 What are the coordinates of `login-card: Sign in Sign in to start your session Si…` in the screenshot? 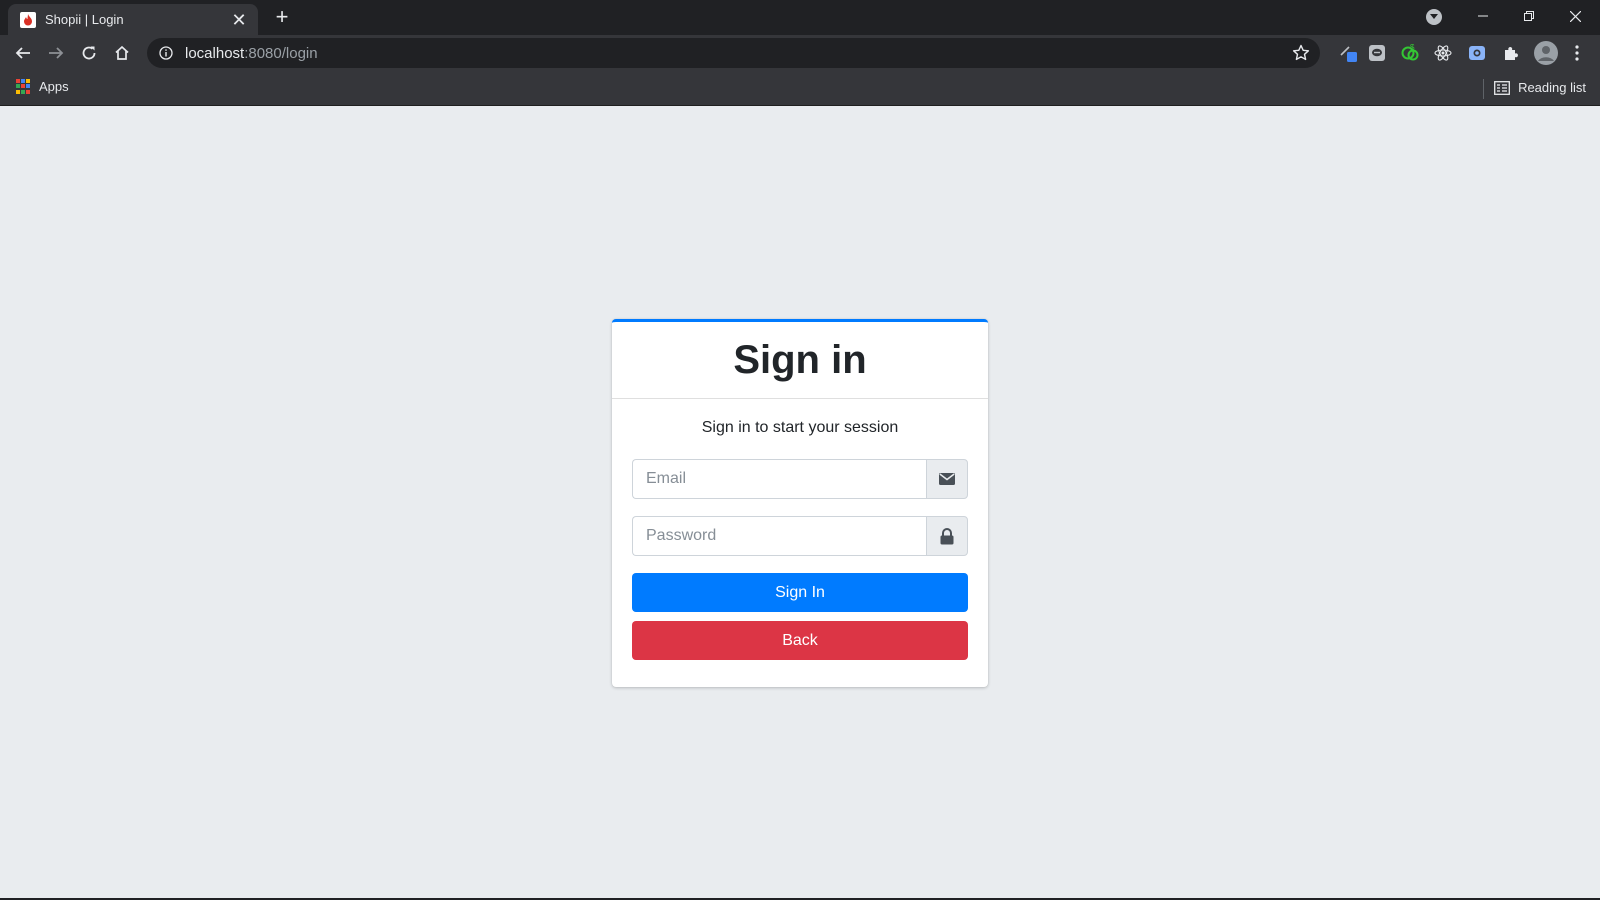 It's located at (800, 503).